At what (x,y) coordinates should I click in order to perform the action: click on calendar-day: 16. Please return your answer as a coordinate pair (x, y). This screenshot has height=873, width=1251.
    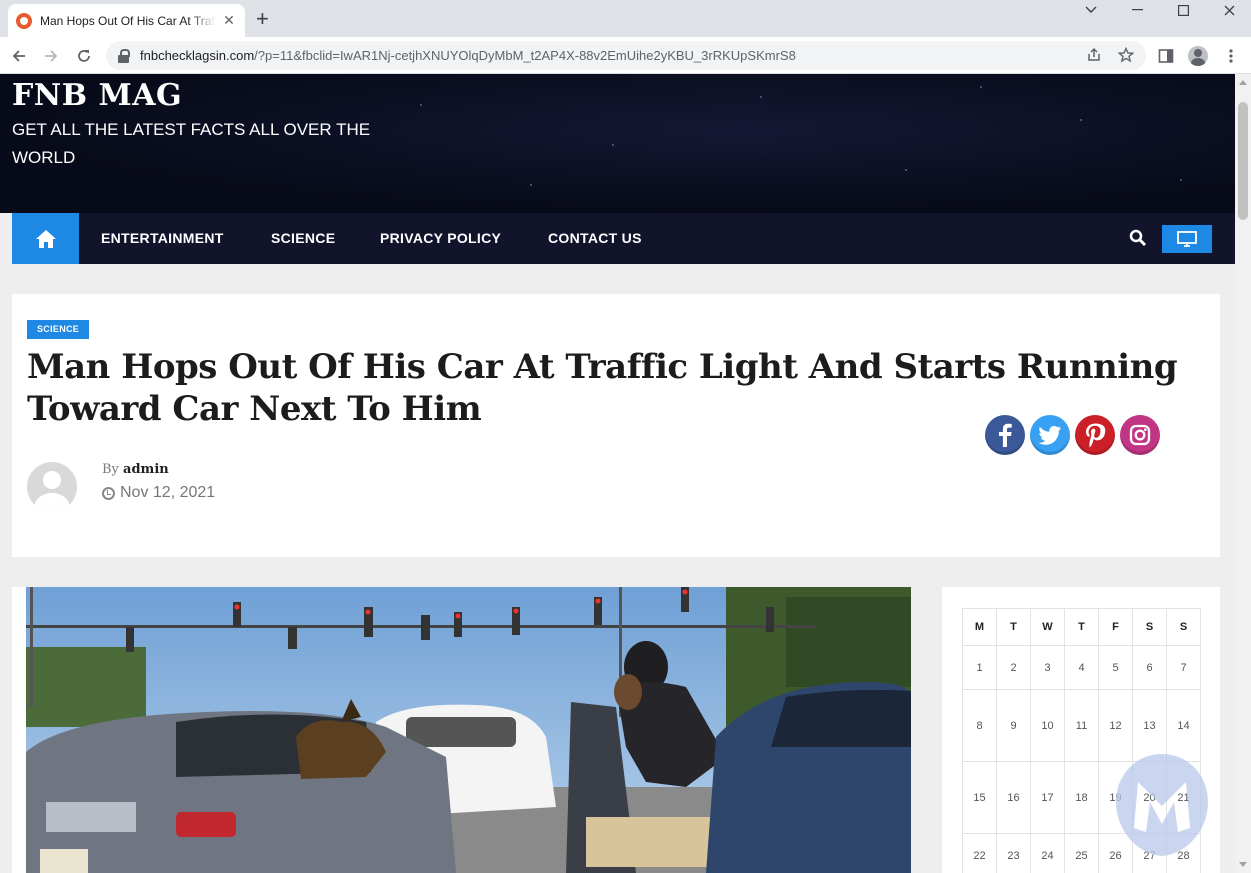
    Looking at the image, I should click on (1013, 797).